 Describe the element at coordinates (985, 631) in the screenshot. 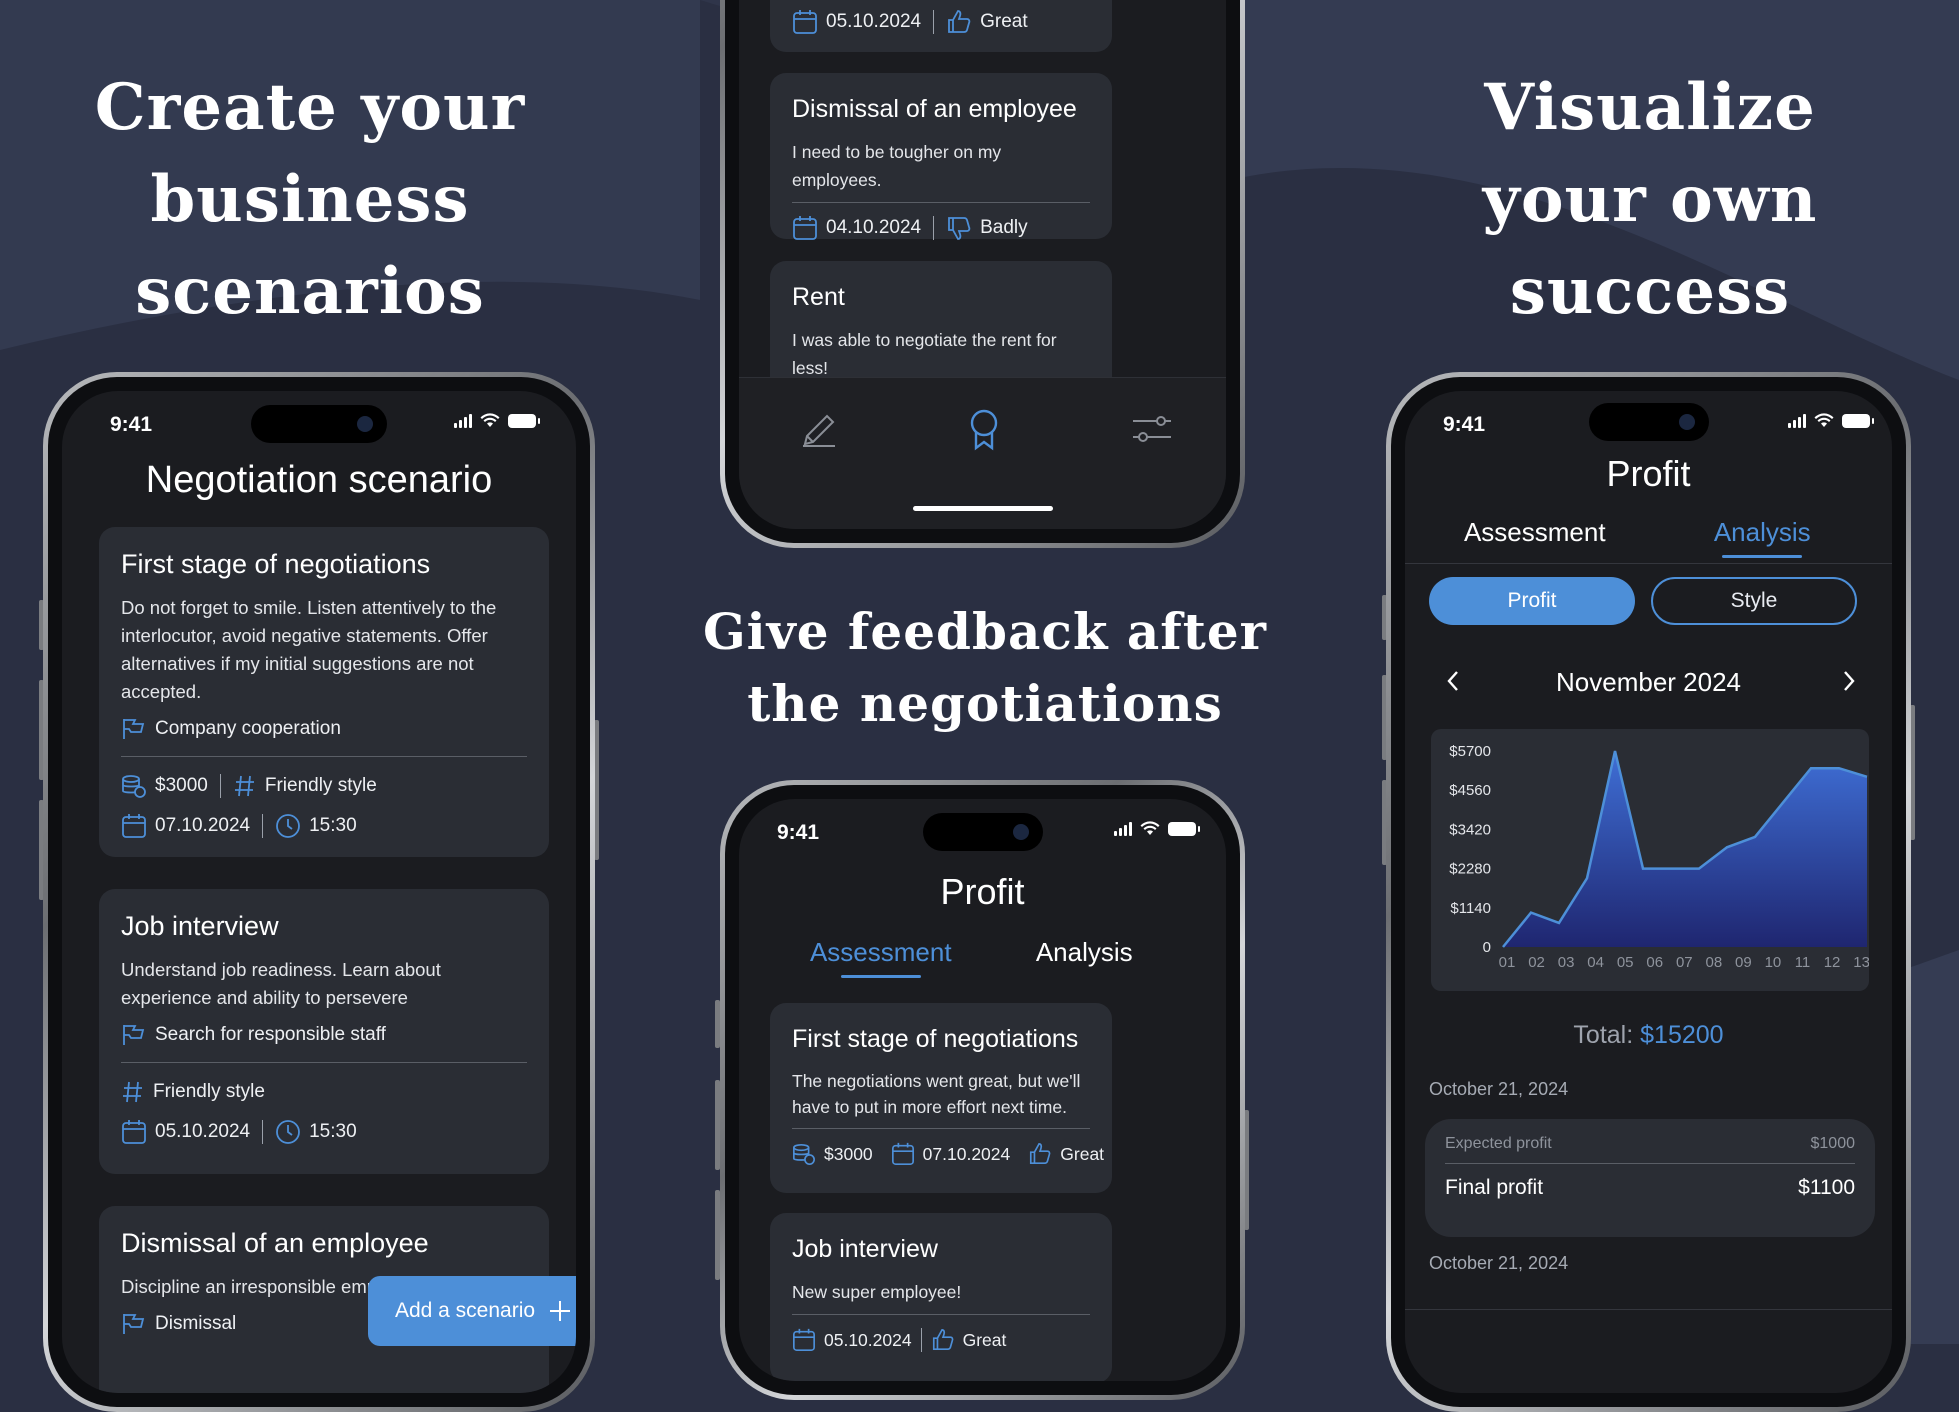

I see `headline-line: Give feedback after` at that location.